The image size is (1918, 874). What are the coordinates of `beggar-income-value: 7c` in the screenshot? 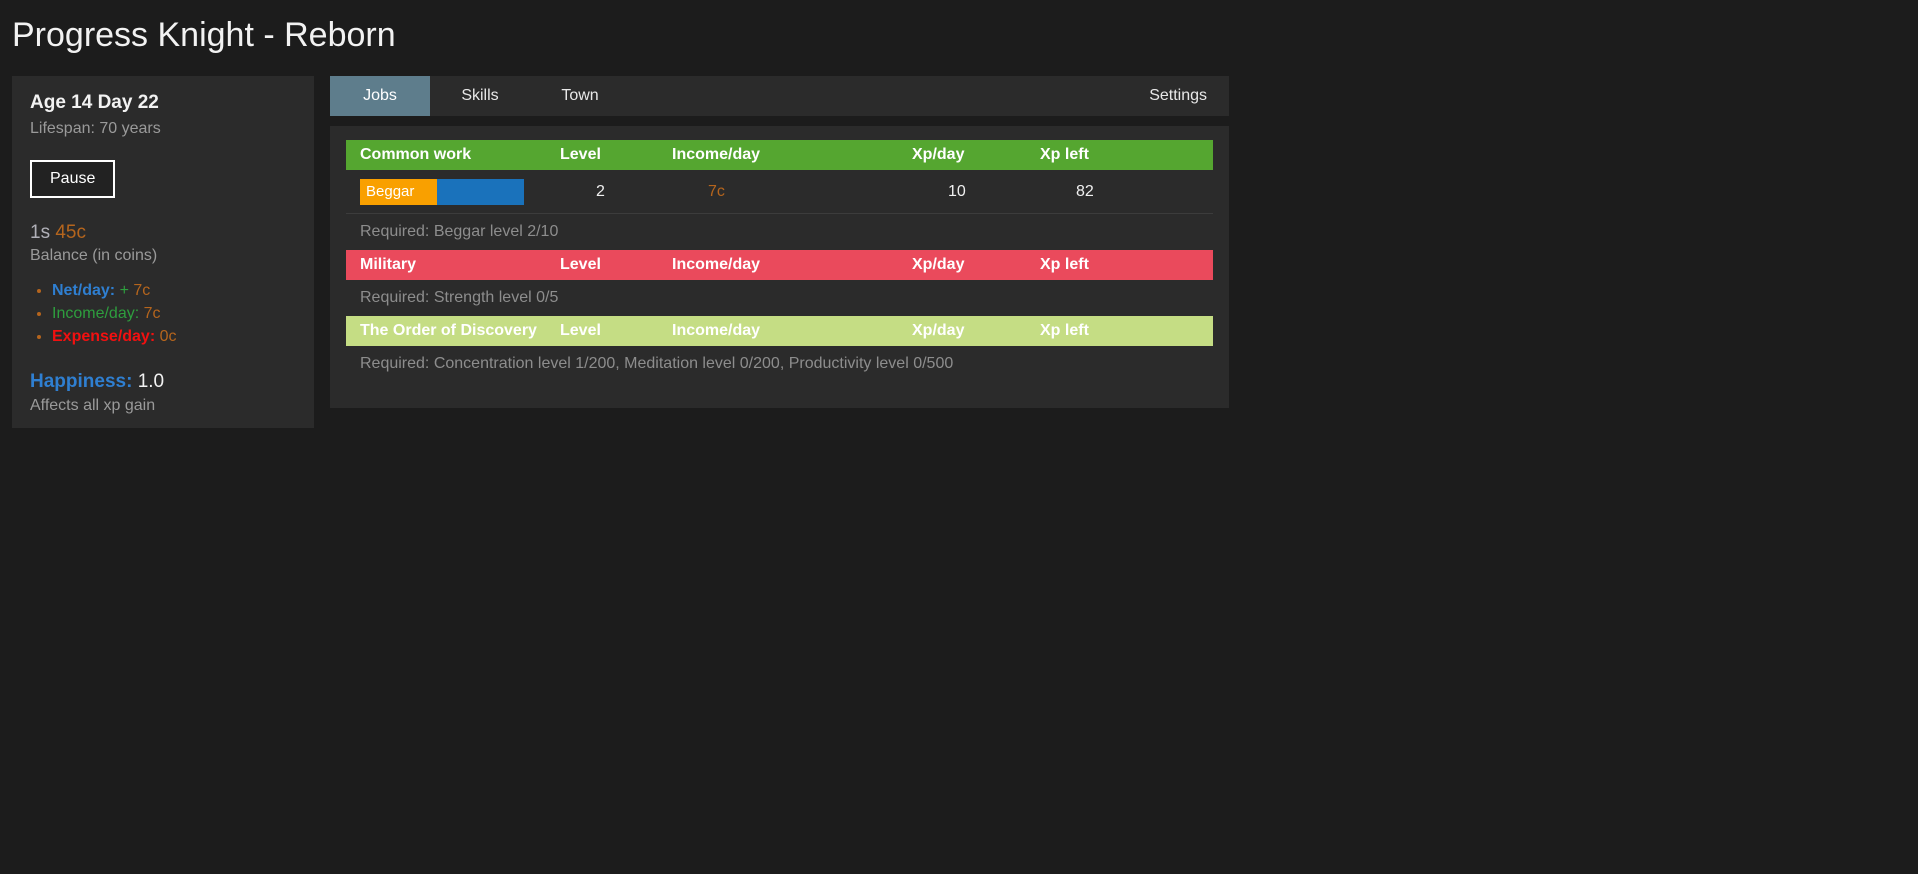 It's located at (716, 191).